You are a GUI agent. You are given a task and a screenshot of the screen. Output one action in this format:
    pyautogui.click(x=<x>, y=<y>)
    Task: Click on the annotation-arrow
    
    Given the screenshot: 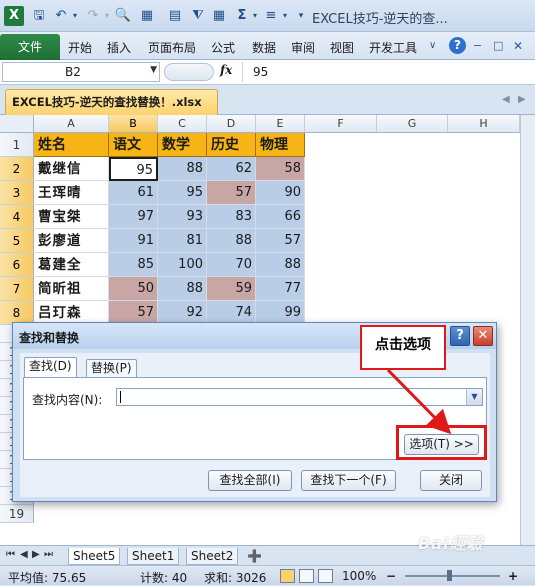 What is the action you would take?
    pyautogui.click(x=419, y=401)
    